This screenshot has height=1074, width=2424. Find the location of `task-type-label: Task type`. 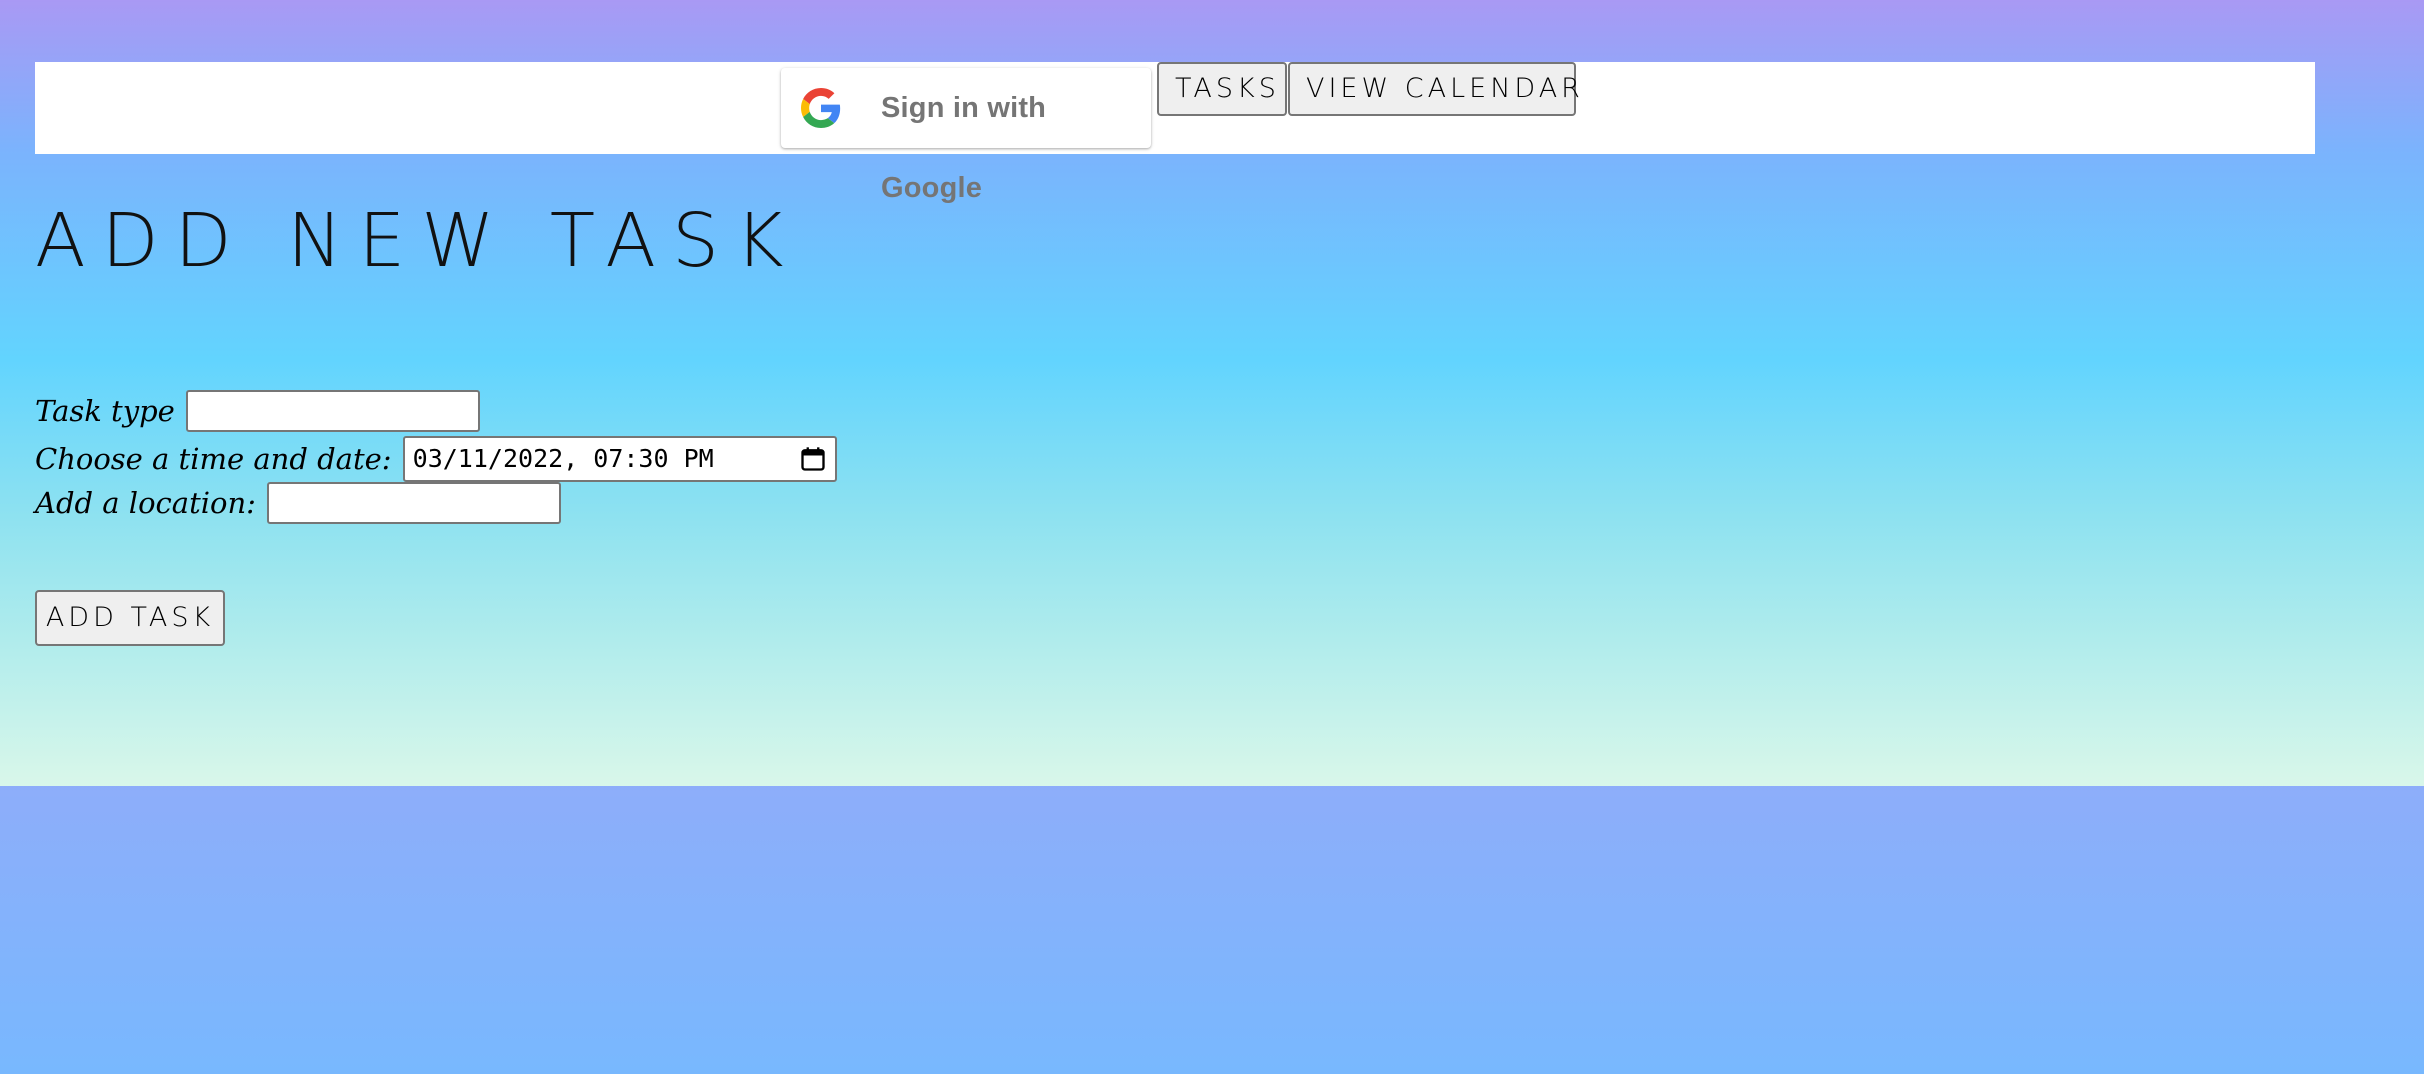

task-type-label: Task type is located at coordinates (105, 411).